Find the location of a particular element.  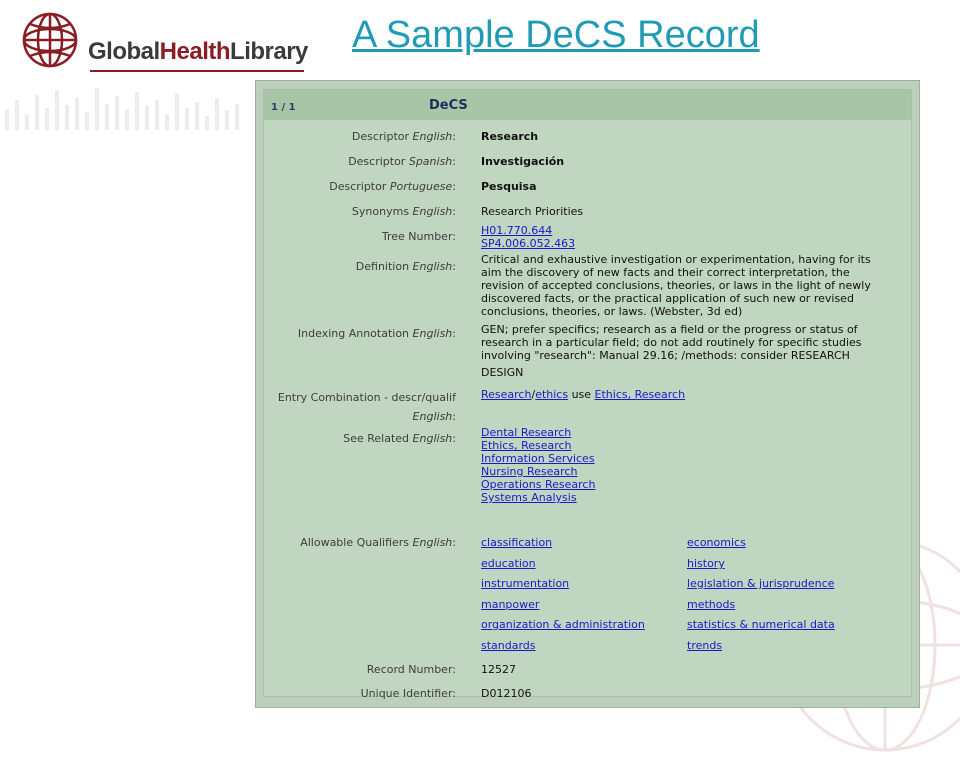

qualifier-link: organization & administration is located at coordinates (563, 624).